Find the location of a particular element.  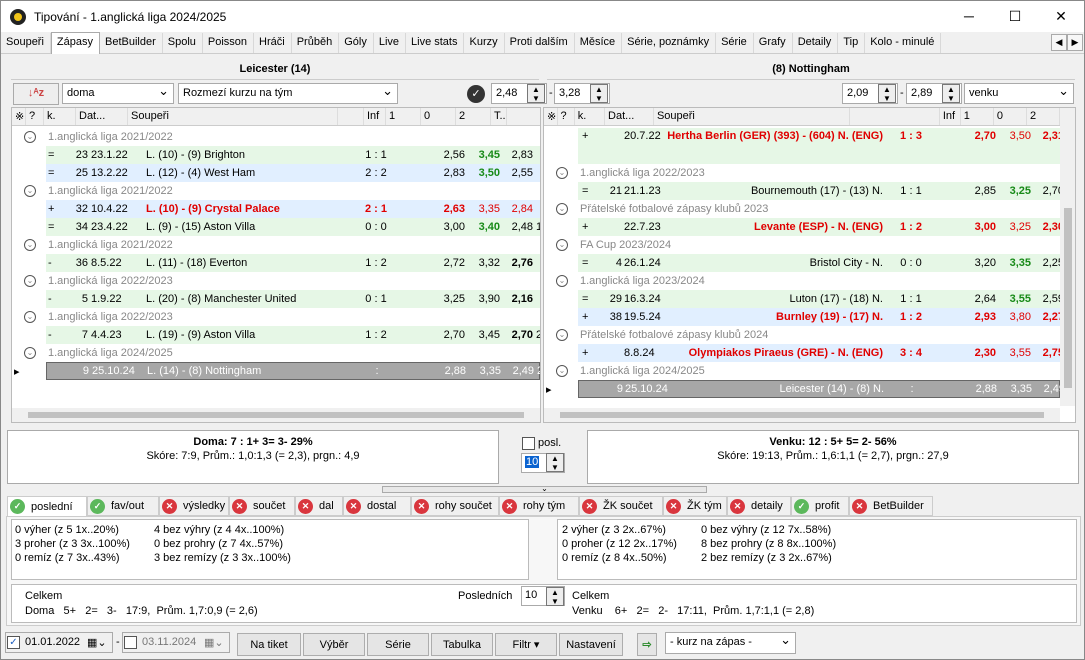

column-header: ※ is located at coordinates (551, 116).